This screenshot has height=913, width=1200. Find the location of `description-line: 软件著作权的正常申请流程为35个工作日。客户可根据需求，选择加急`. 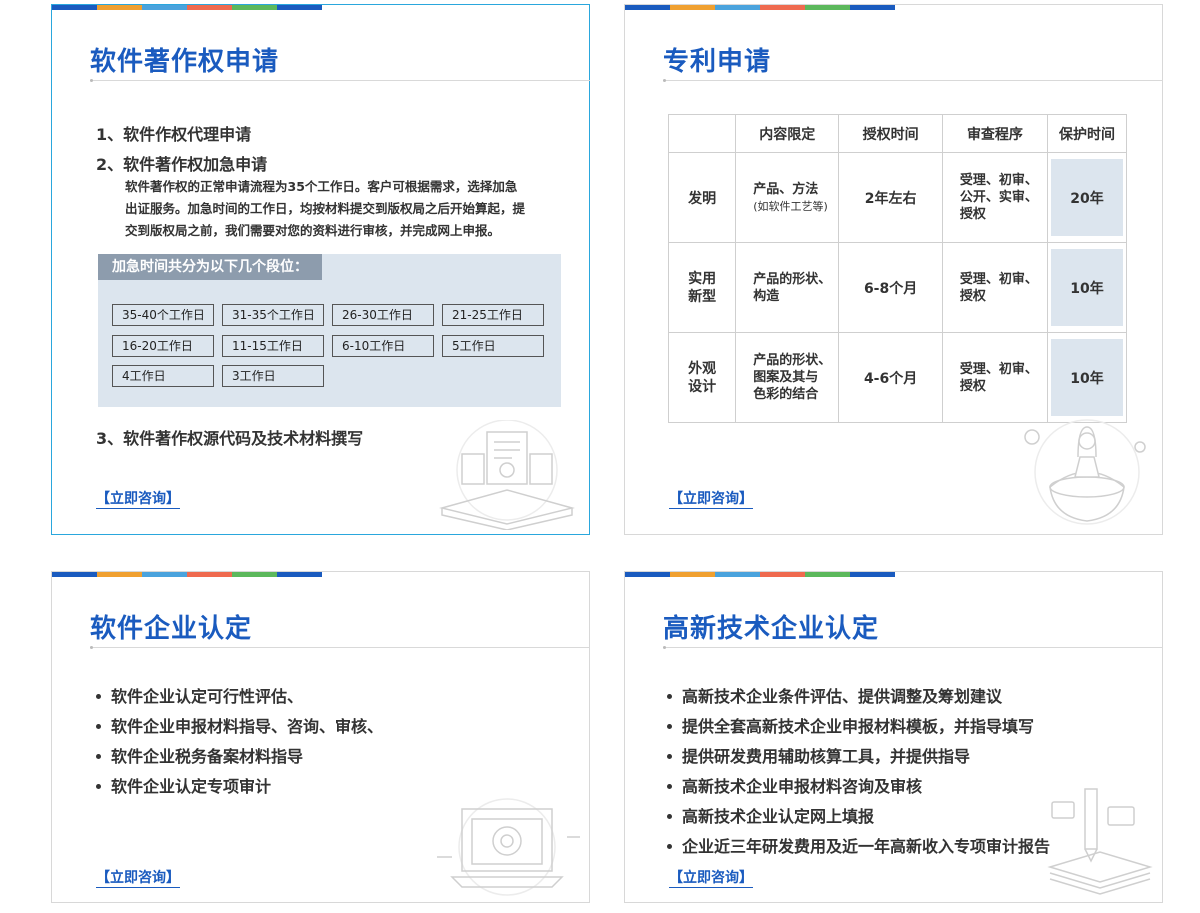

description-line: 软件著作权的正常申请流程为35个工作日。客户可根据需求，选择加急 is located at coordinates (321, 186).